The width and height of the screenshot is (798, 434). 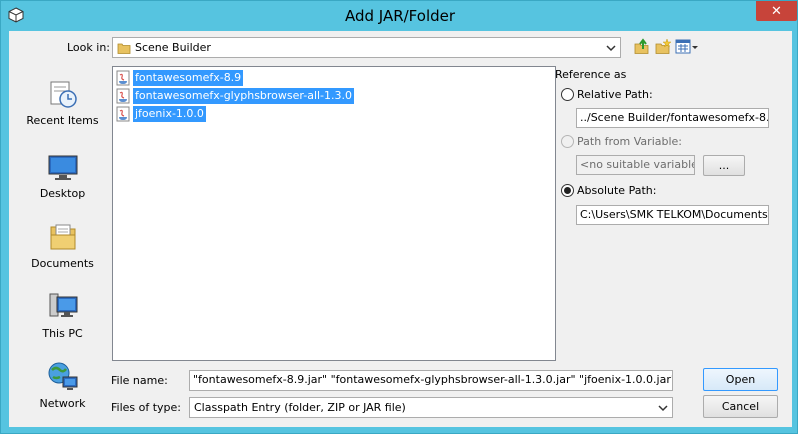 What do you see at coordinates (62, 403) in the screenshot?
I see `place-label: Network` at bounding box center [62, 403].